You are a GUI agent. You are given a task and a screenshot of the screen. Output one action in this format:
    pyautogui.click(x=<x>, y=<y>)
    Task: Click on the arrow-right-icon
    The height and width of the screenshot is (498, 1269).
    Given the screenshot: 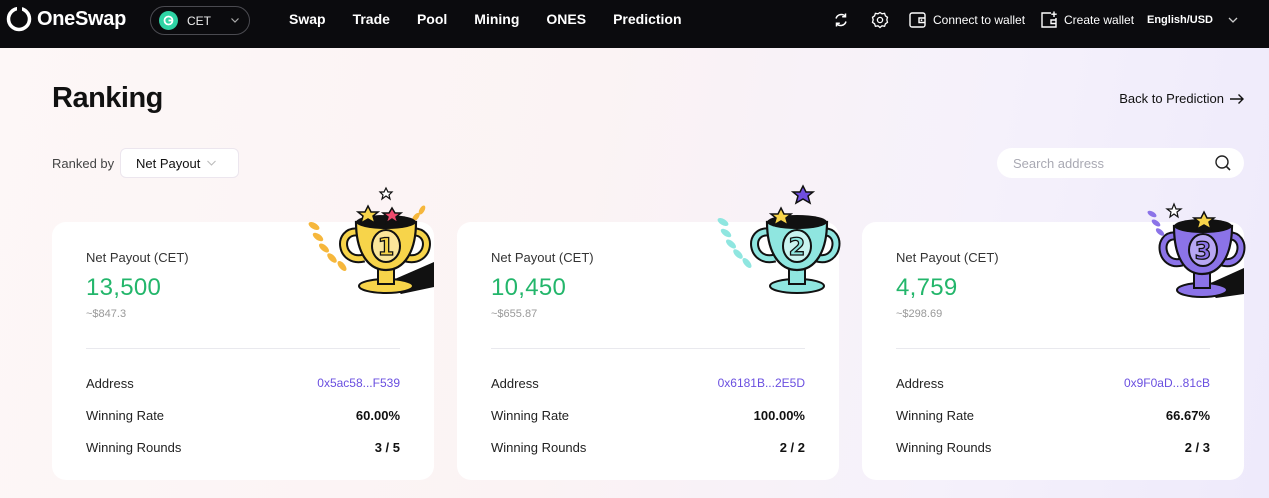 What is the action you would take?
    pyautogui.click(x=1237, y=98)
    